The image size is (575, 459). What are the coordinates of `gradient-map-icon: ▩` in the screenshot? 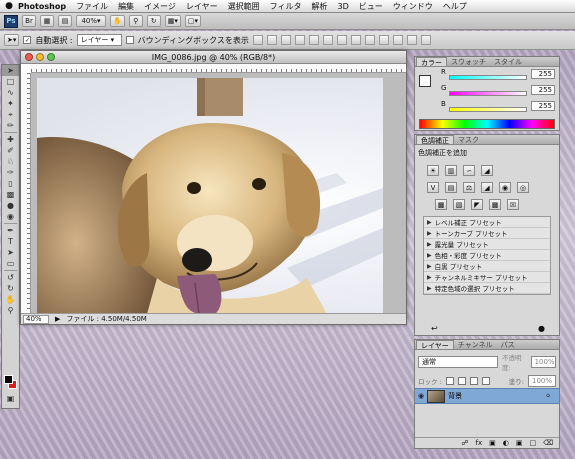 It's located at (495, 204).